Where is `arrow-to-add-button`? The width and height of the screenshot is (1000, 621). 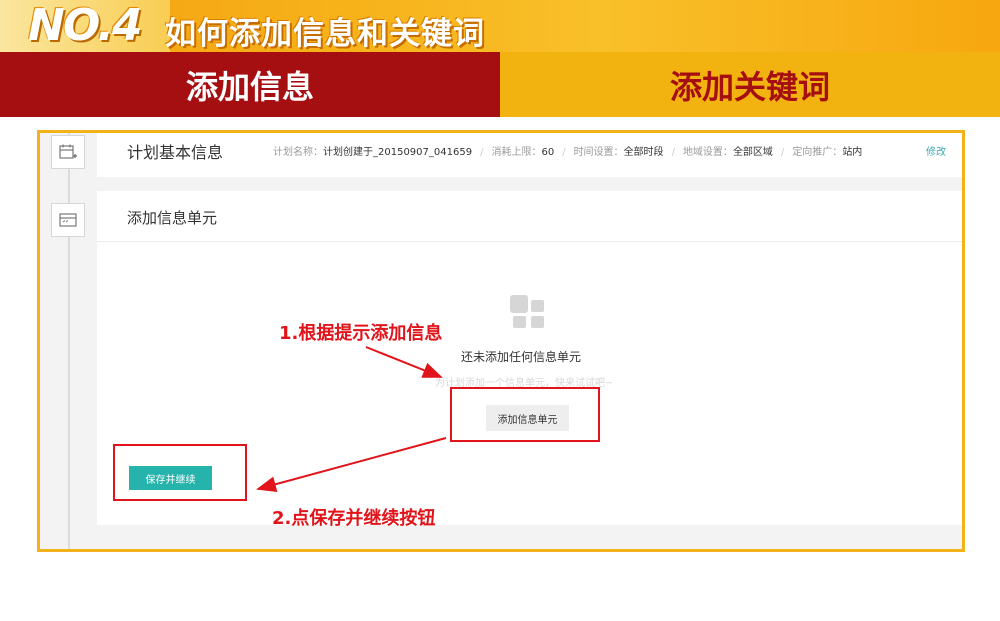 arrow-to-add-button is located at coordinates (404, 362).